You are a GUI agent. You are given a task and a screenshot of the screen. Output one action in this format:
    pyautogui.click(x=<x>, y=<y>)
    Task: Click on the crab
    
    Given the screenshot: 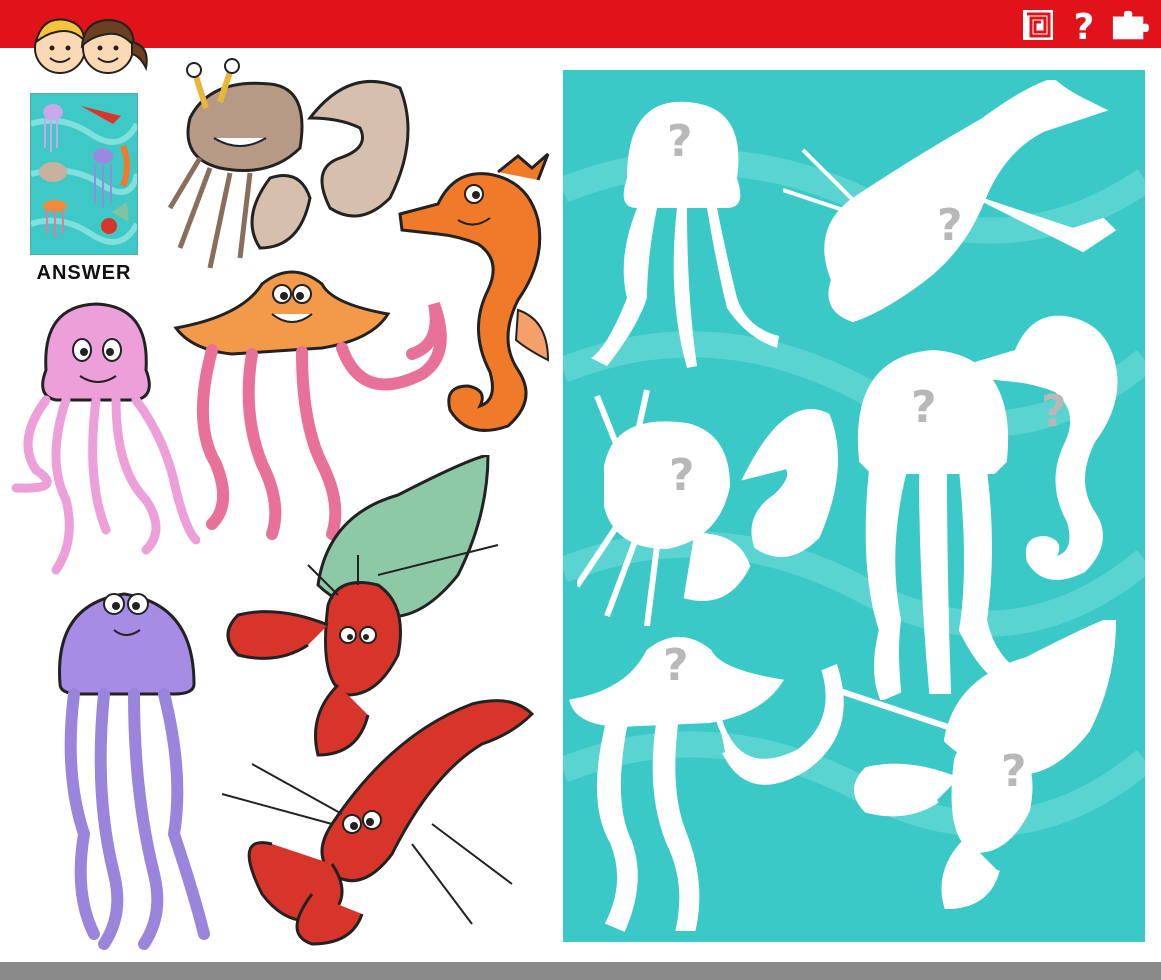 What is the action you would take?
    pyautogui.click(x=285, y=173)
    